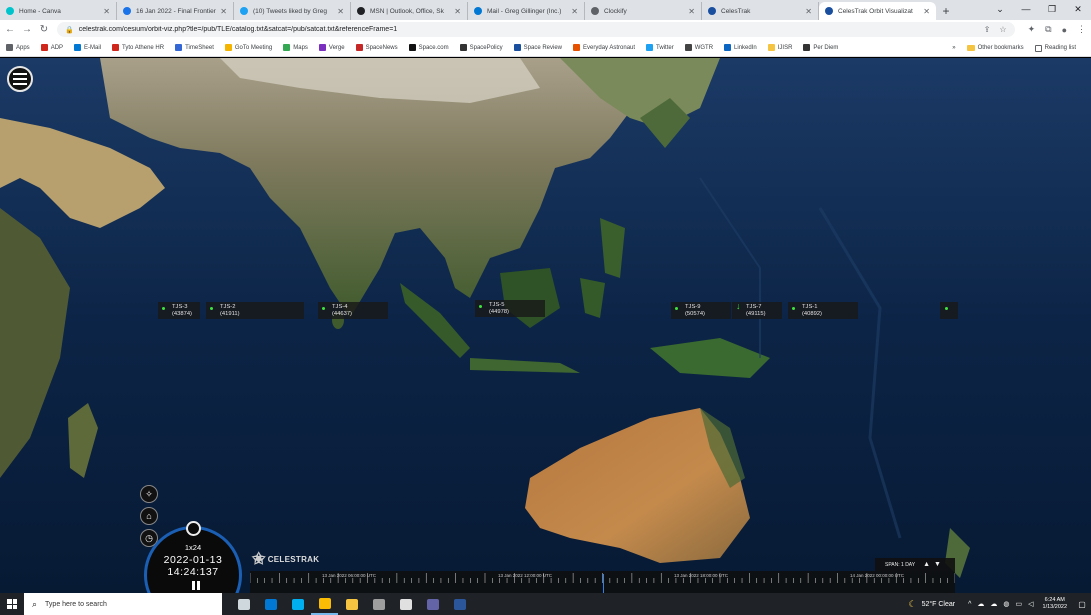 This screenshot has width=1091, height=615. What do you see at coordinates (987, 29) in the screenshot?
I see `share-icon: ⇪` at bounding box center [987, 29].